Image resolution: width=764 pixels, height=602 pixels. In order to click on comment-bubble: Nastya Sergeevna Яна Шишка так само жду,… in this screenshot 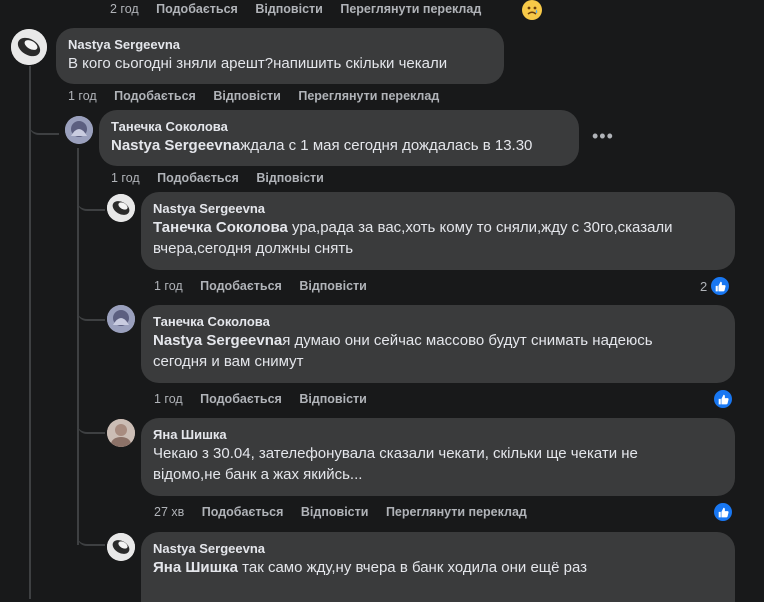, I will do `click(438, 567)`.